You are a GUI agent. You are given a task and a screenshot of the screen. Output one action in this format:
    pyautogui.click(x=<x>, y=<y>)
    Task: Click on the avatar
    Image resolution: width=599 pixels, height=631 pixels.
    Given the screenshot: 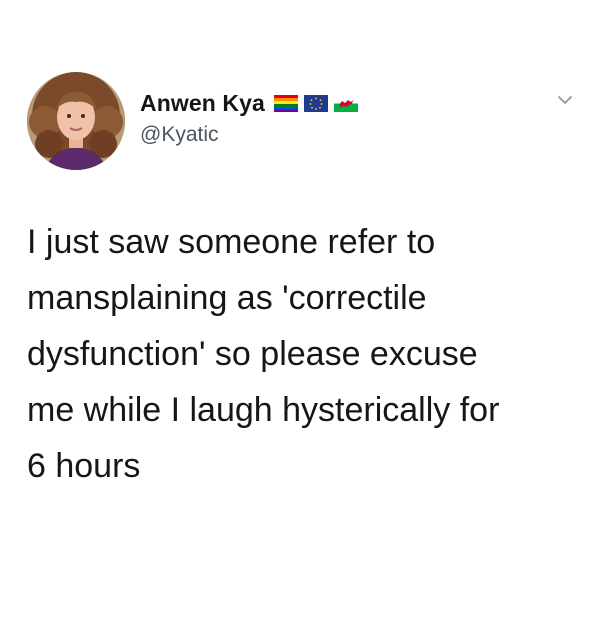 What is the action you would take?
    pyautogui.click(x=76, y=121)
    